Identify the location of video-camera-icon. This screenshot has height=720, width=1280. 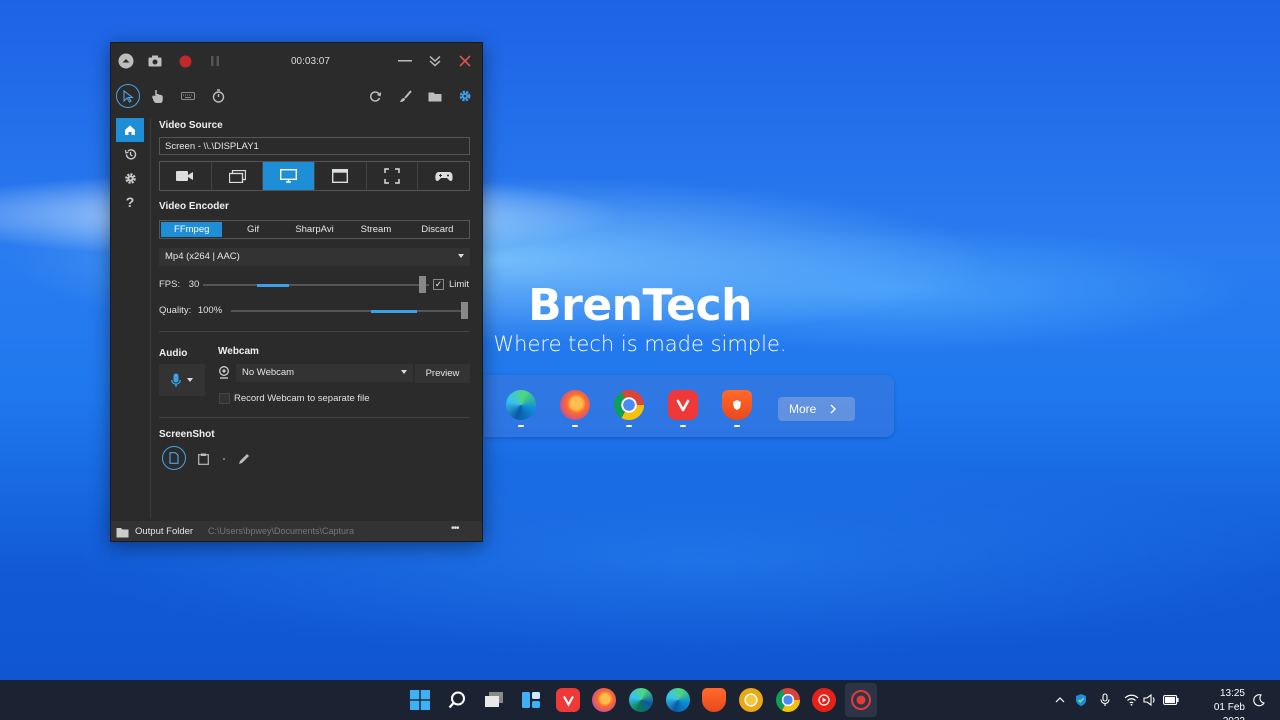
(185, 176).